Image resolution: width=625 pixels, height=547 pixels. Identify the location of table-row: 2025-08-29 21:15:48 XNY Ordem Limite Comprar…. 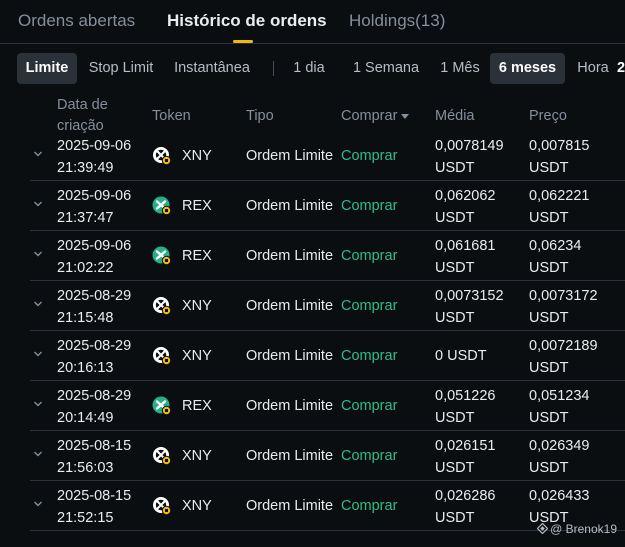
(312, 306).